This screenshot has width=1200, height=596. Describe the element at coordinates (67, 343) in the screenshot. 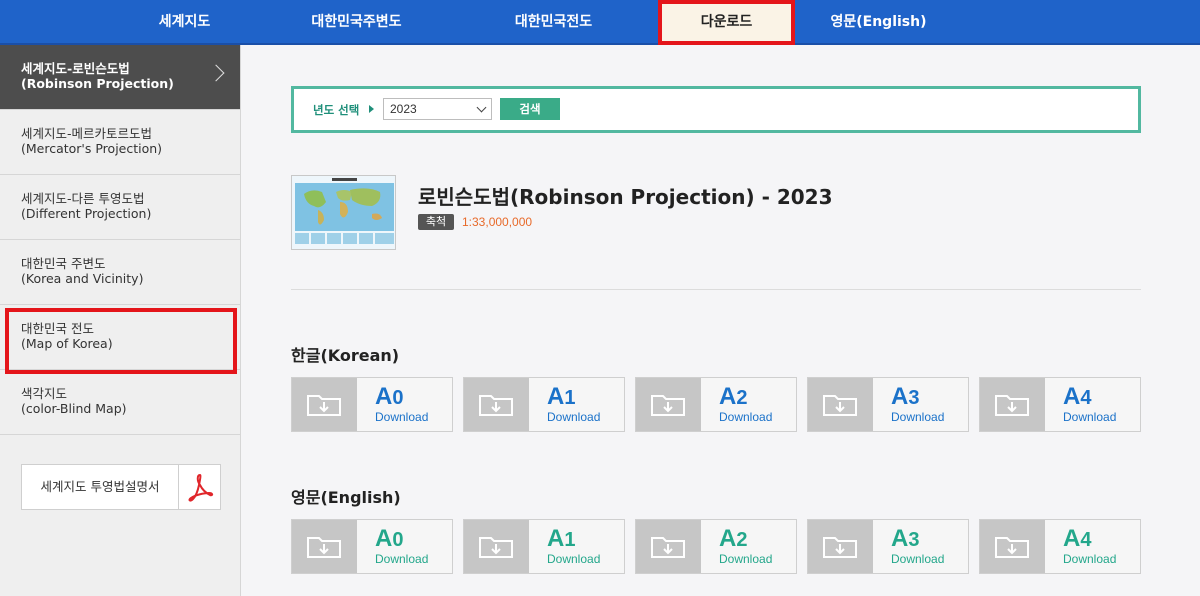

I see `sidebar-item-sublabel: (Map of Korea)` at that location.